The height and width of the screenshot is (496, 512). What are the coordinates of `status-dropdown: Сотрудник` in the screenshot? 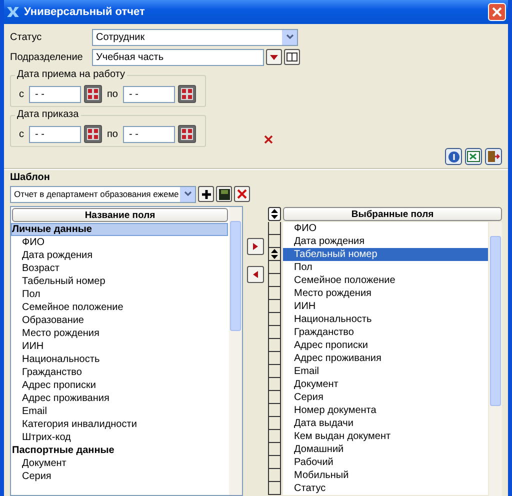 It's located at (195, 37).